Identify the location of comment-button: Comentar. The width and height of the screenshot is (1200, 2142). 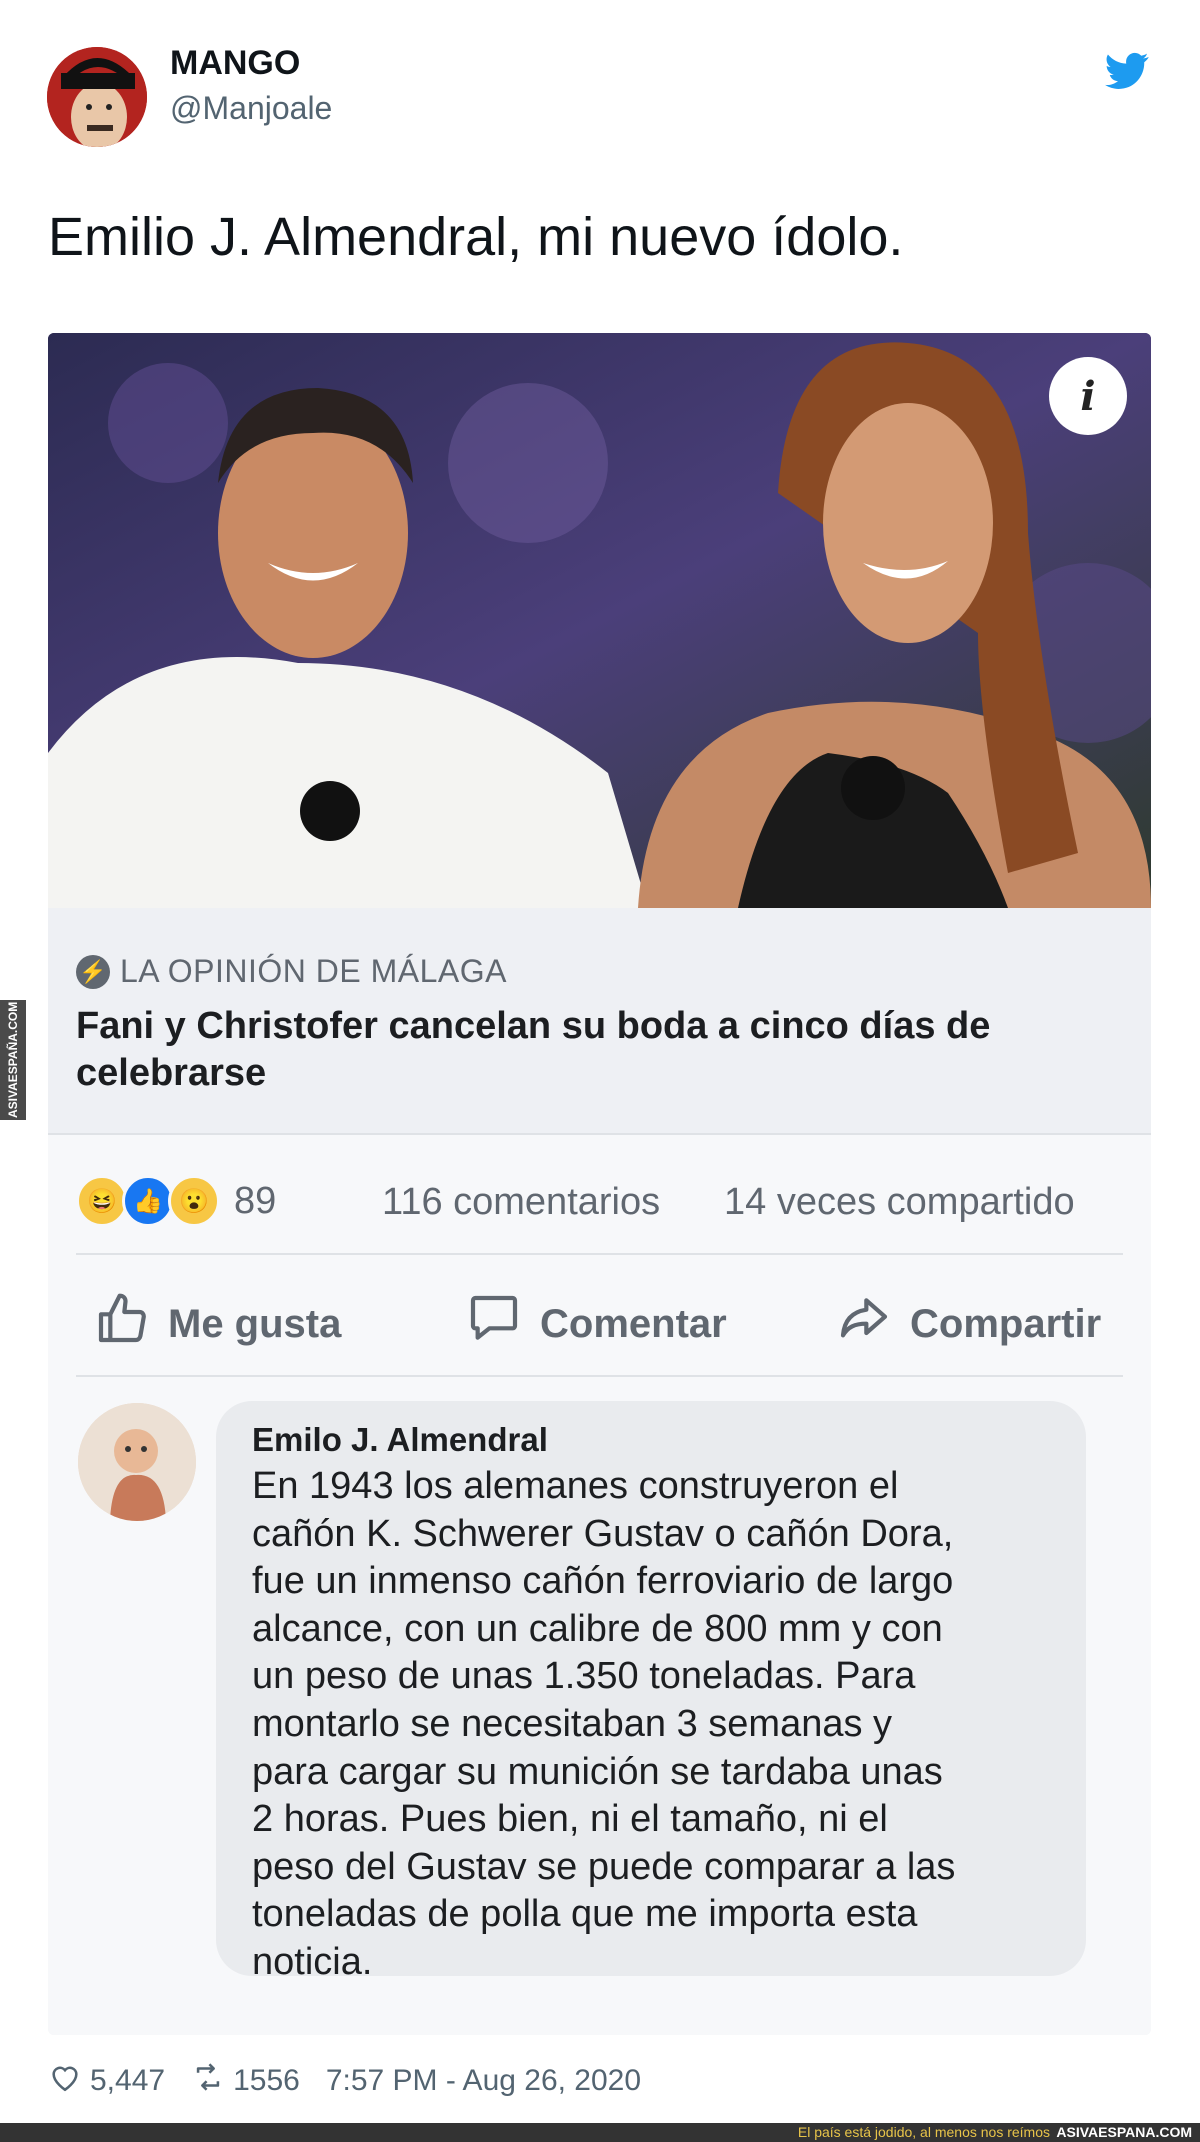
(596, 1324).